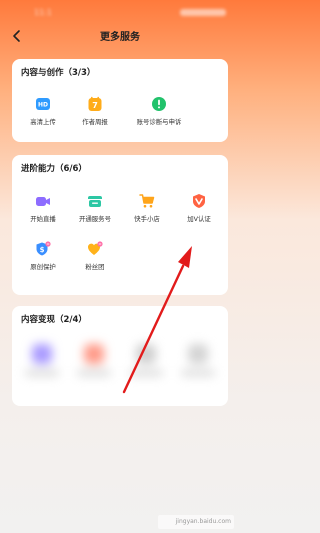  What do you see at coordinates (120, 12) in the screenshot?
I see `status-bar: 11:1` at bounding box center [120, 12].